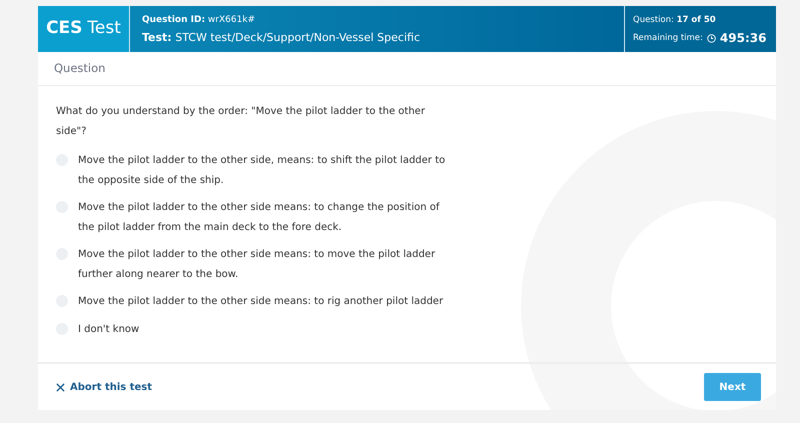 This screenshot has width=800, height=423. What do you see at coordinates (668, 38) in the screenshot?
I see `remaining-time-label: Remaining time:` at bounding box center [668, 38].